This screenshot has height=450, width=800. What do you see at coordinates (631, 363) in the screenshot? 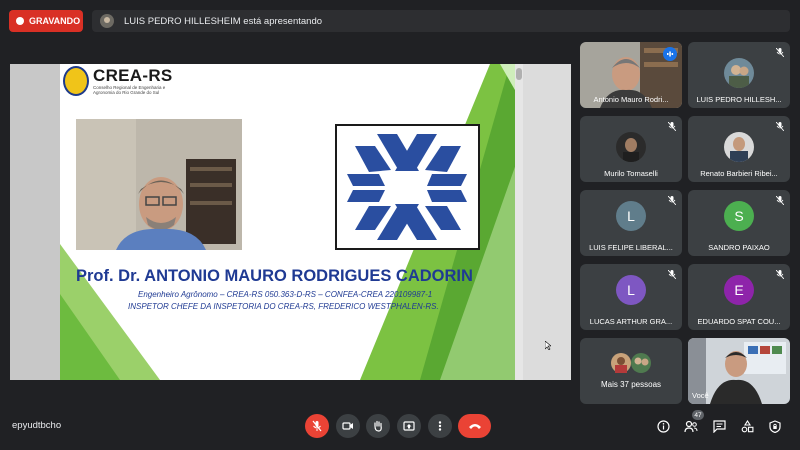
I see `more-people-avatars` at bounding box center [631, 363].